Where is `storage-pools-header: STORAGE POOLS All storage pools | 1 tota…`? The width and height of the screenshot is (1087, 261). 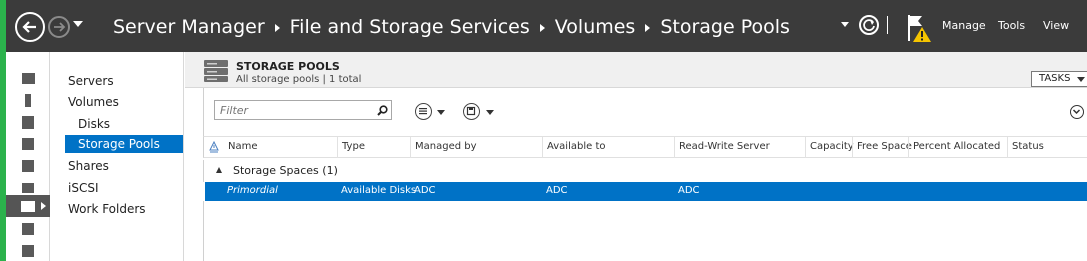 storage-pools-header: STORAGE POOLS All storage pools | 1 tota… is located at coordinates (636, 70).